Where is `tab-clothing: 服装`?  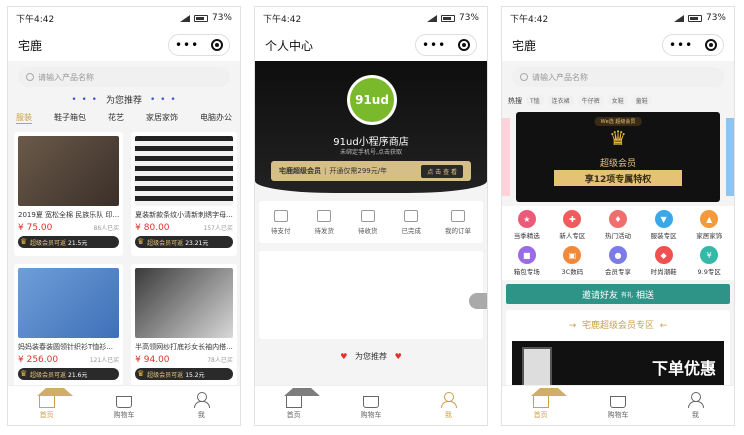 tab-clothing: 服装 is located at coordinates (24, 118).